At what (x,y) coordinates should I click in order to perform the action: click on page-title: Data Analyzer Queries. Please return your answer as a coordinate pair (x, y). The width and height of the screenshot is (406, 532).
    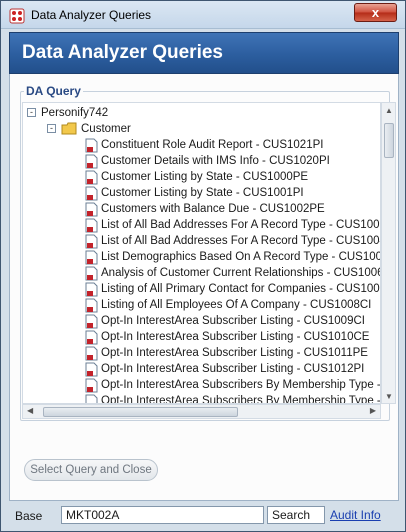
    Looking at the image, I should click on (122, 52).